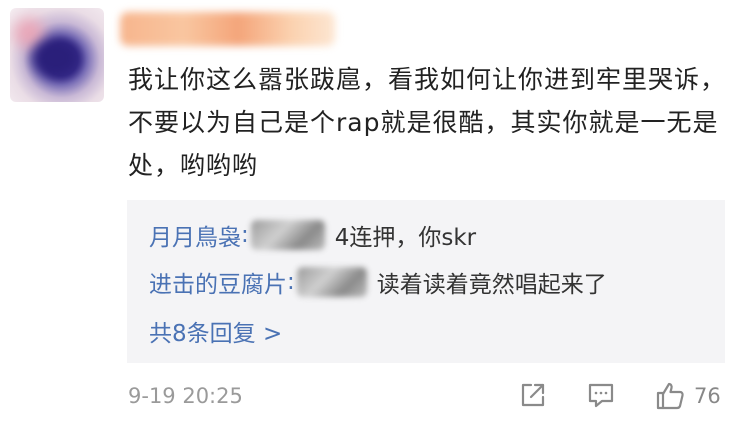 The width and height of the screenshot is (752, 423). Describe the element at coordinates (227, 29) in the screenshot. I see `username-blurred` at that location.